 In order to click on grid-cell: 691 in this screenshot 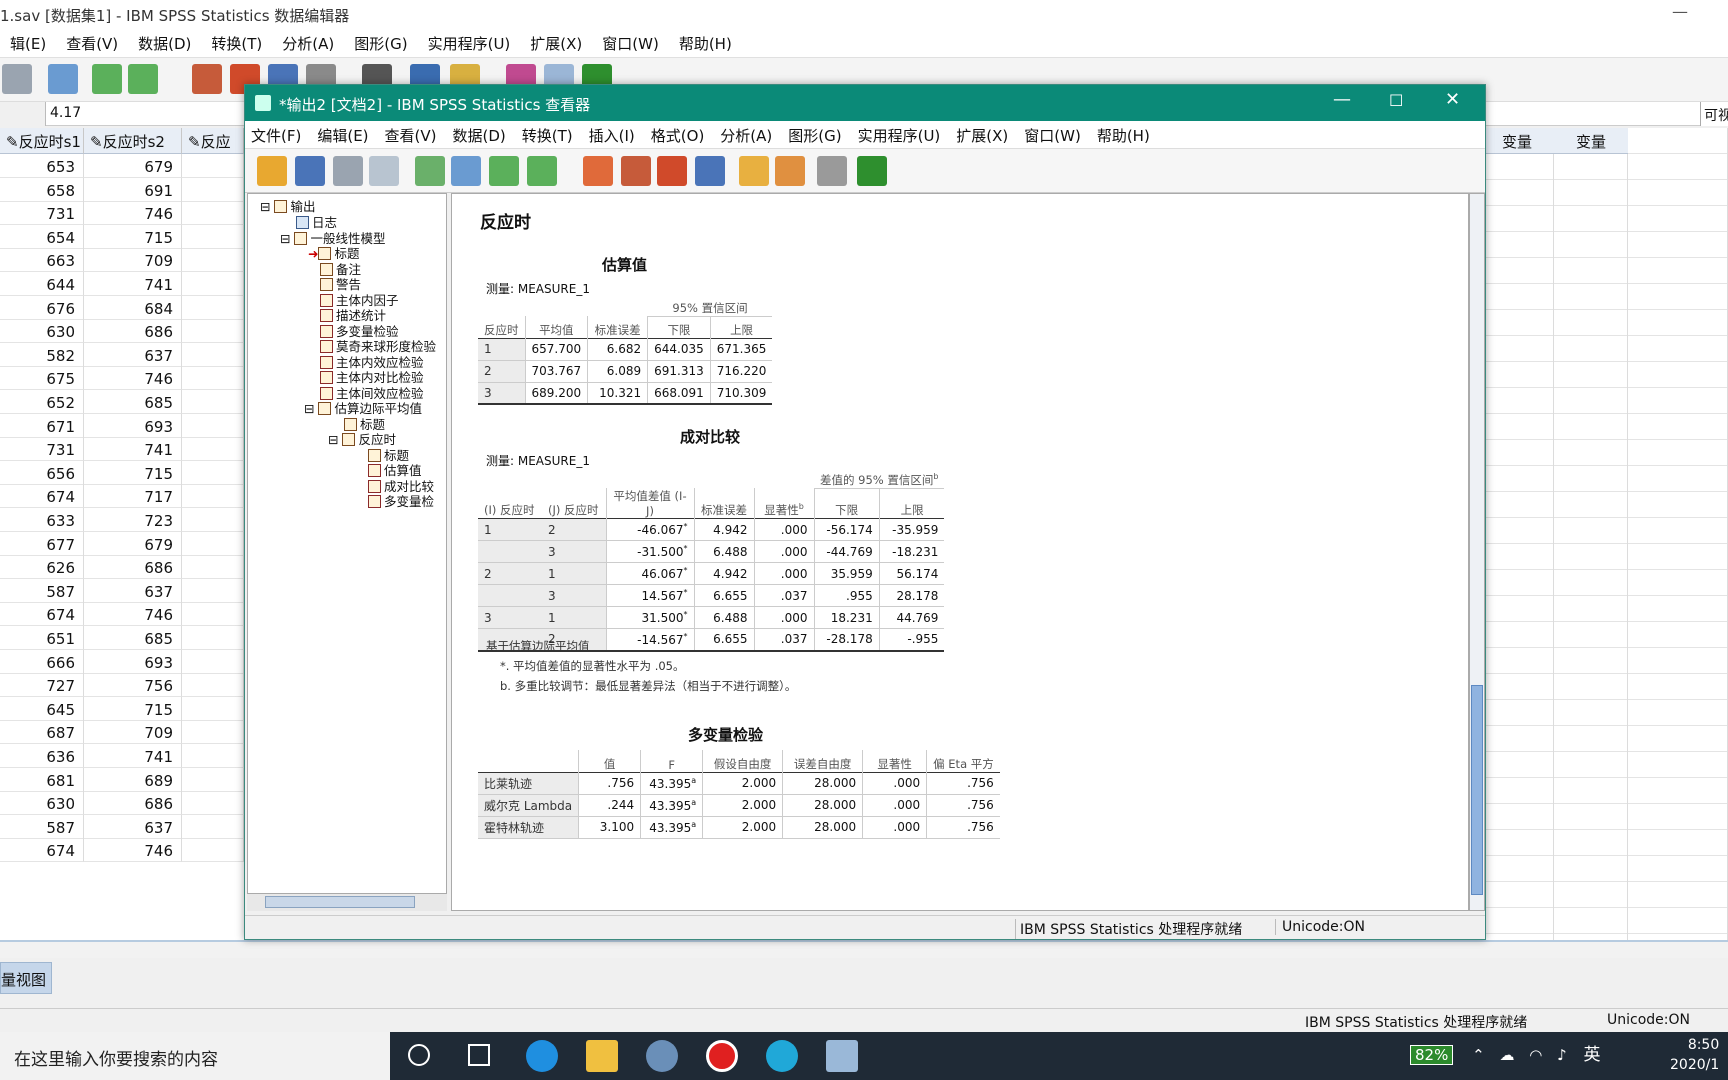, I will do `click(133, 189)`.